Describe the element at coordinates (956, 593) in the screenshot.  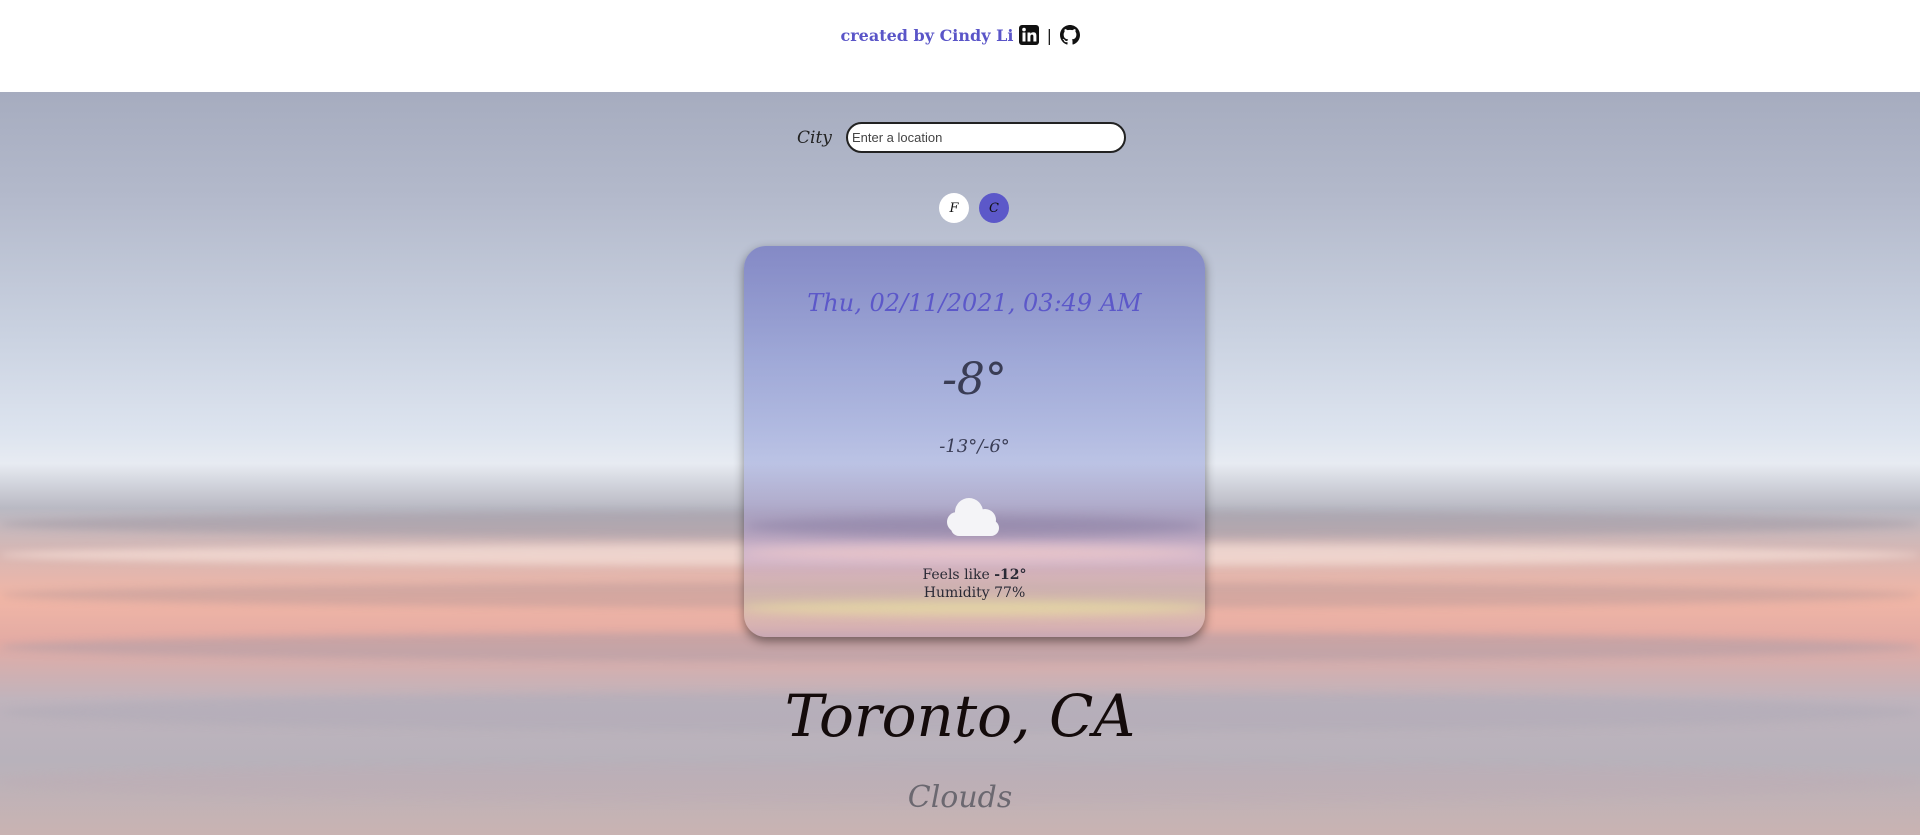
I see `humidity-label: Humidity` at that location.